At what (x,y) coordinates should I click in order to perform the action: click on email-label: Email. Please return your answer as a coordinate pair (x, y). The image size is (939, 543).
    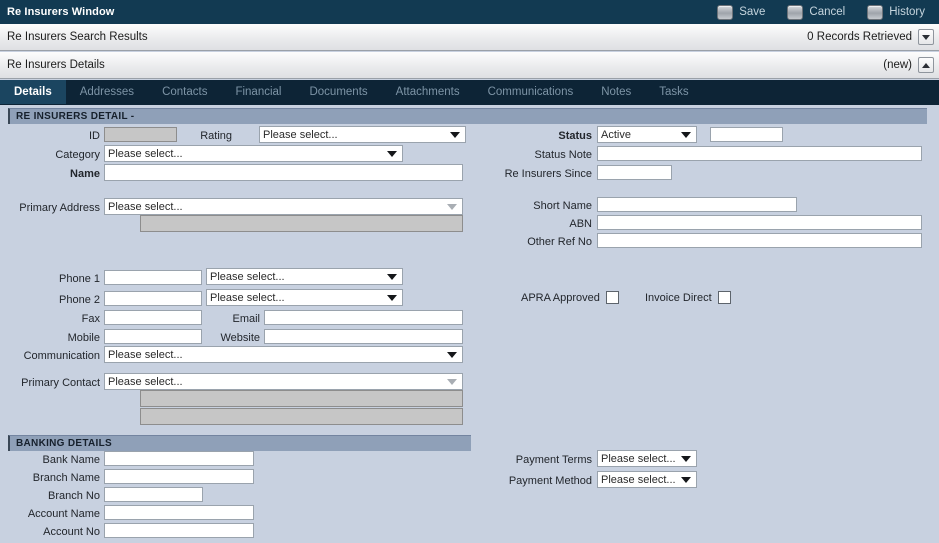
    Looking at the image, I should click on (246, 319).